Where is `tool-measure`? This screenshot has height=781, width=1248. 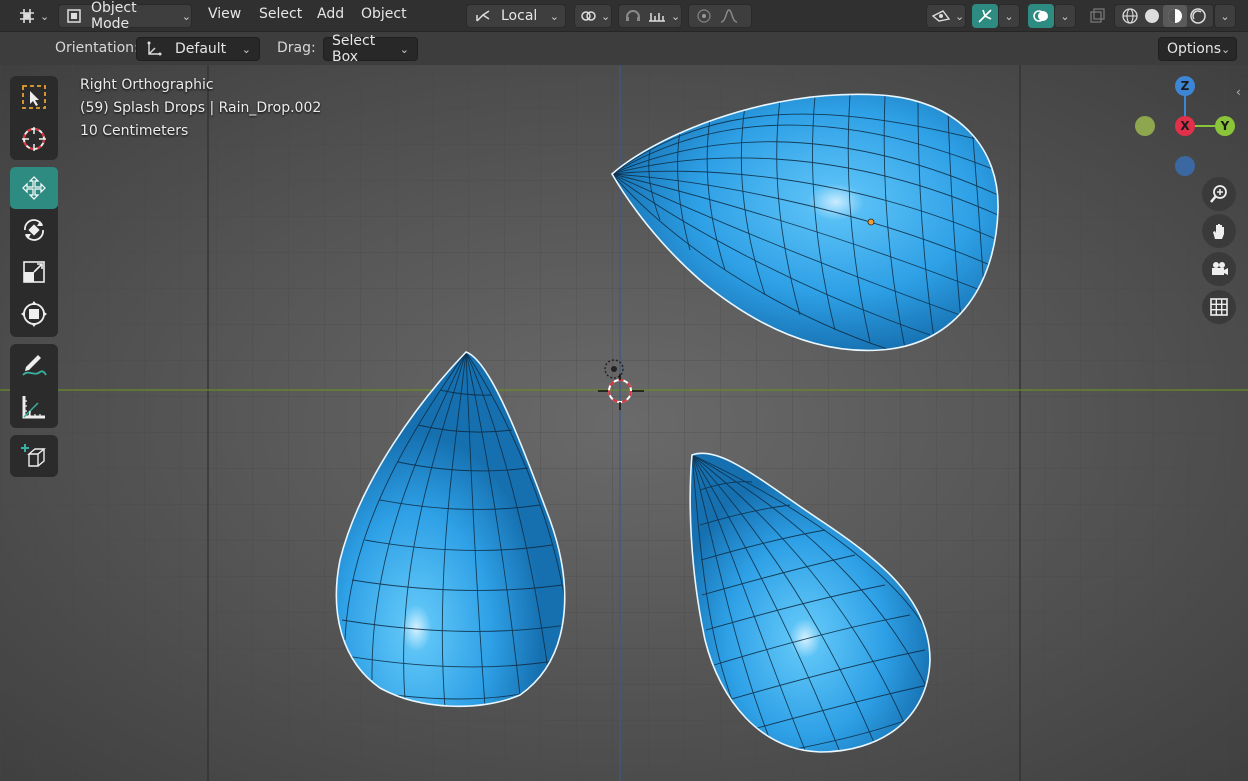
tool-measure is located at coordinates (34, 407).